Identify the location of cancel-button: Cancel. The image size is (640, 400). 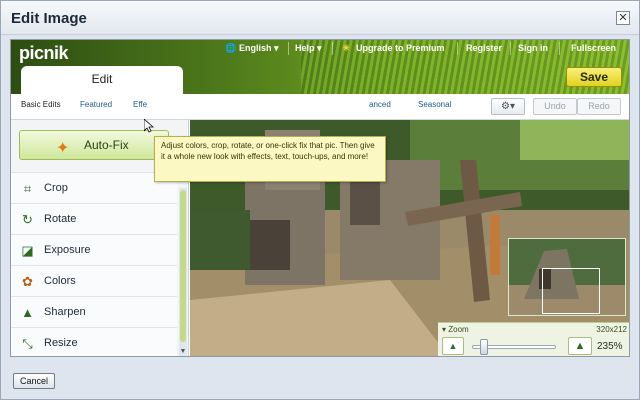
(34, 381).